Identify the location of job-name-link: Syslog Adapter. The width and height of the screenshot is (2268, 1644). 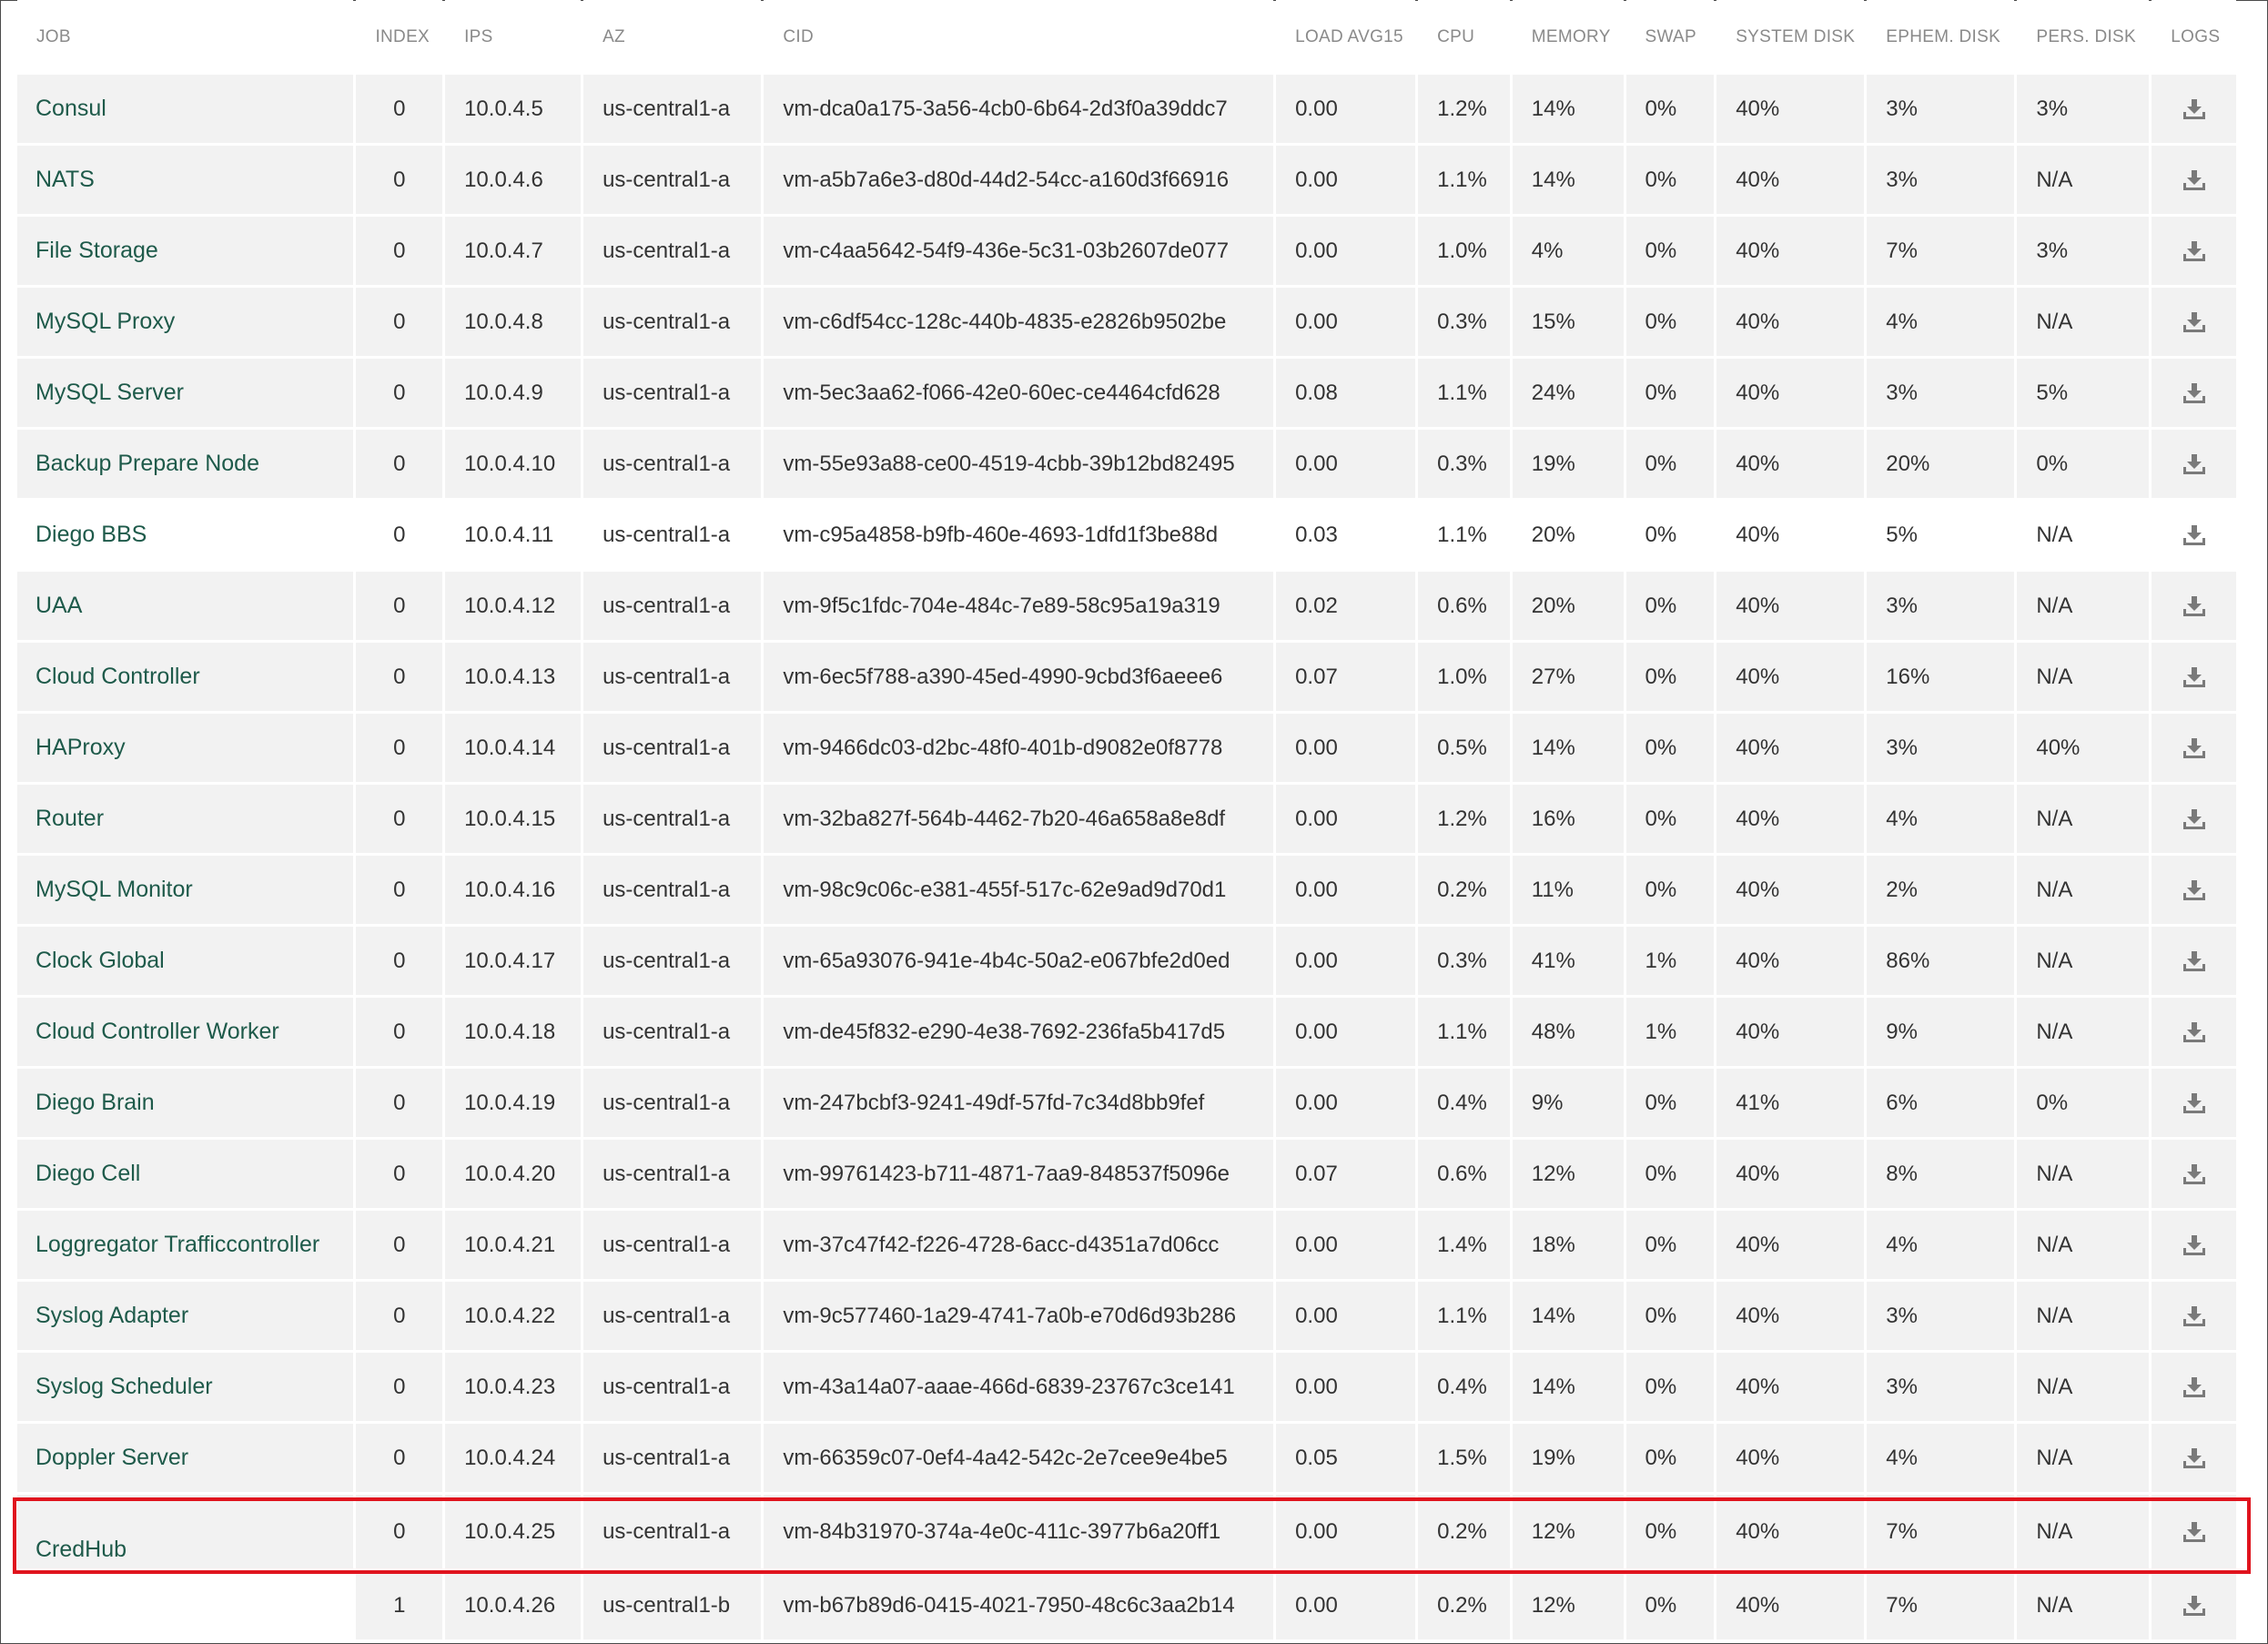
(185, 1317).